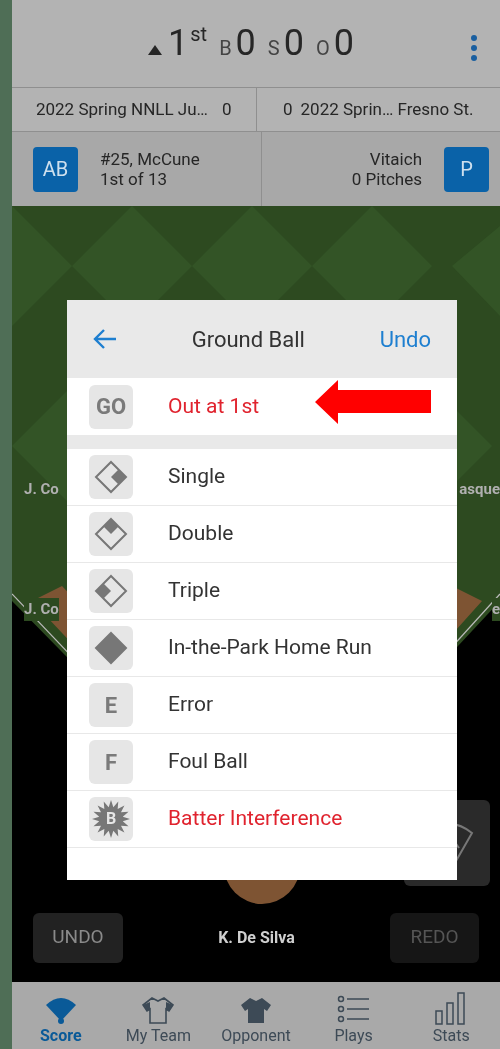 This screenshot has height=1049, width=500. Describe the element at coordinates (225, 48) in the screenshot. I see `count-label: B` at that location.